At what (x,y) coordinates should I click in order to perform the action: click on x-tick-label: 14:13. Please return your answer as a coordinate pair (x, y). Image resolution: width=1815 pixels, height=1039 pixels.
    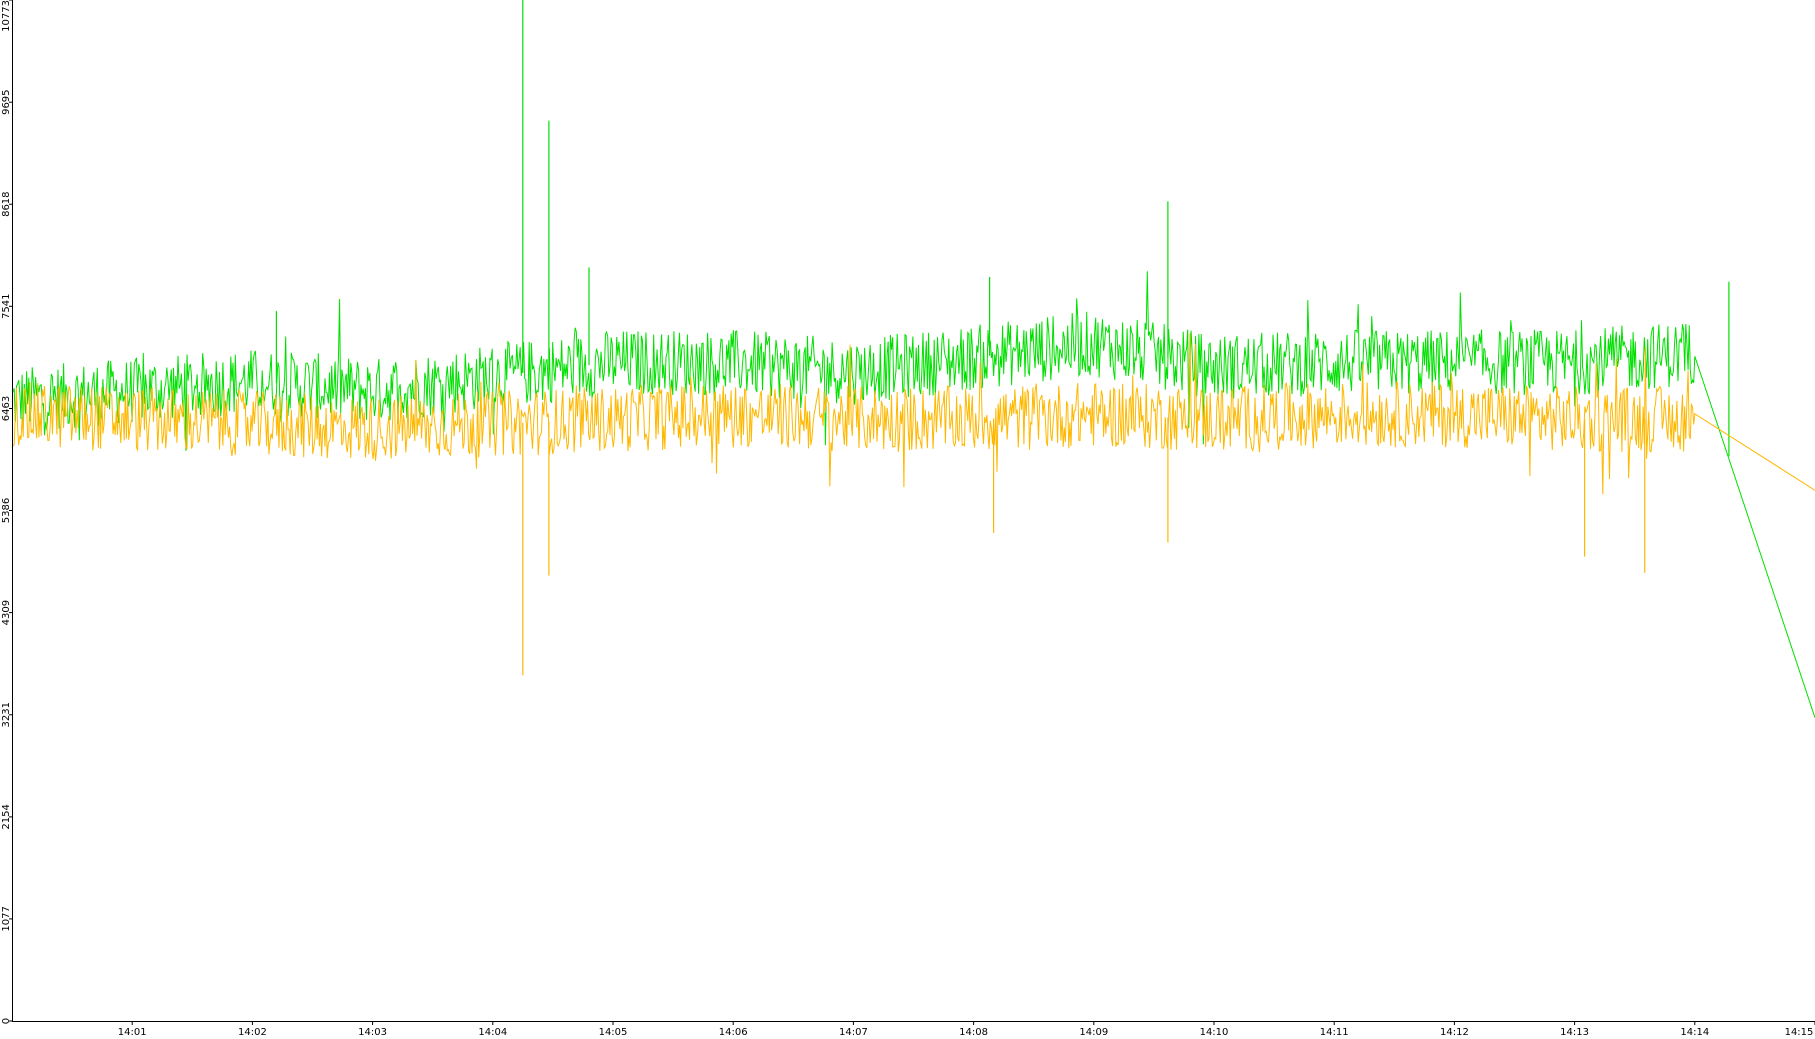
    Looking at the image, I should click on (1574, 1032).